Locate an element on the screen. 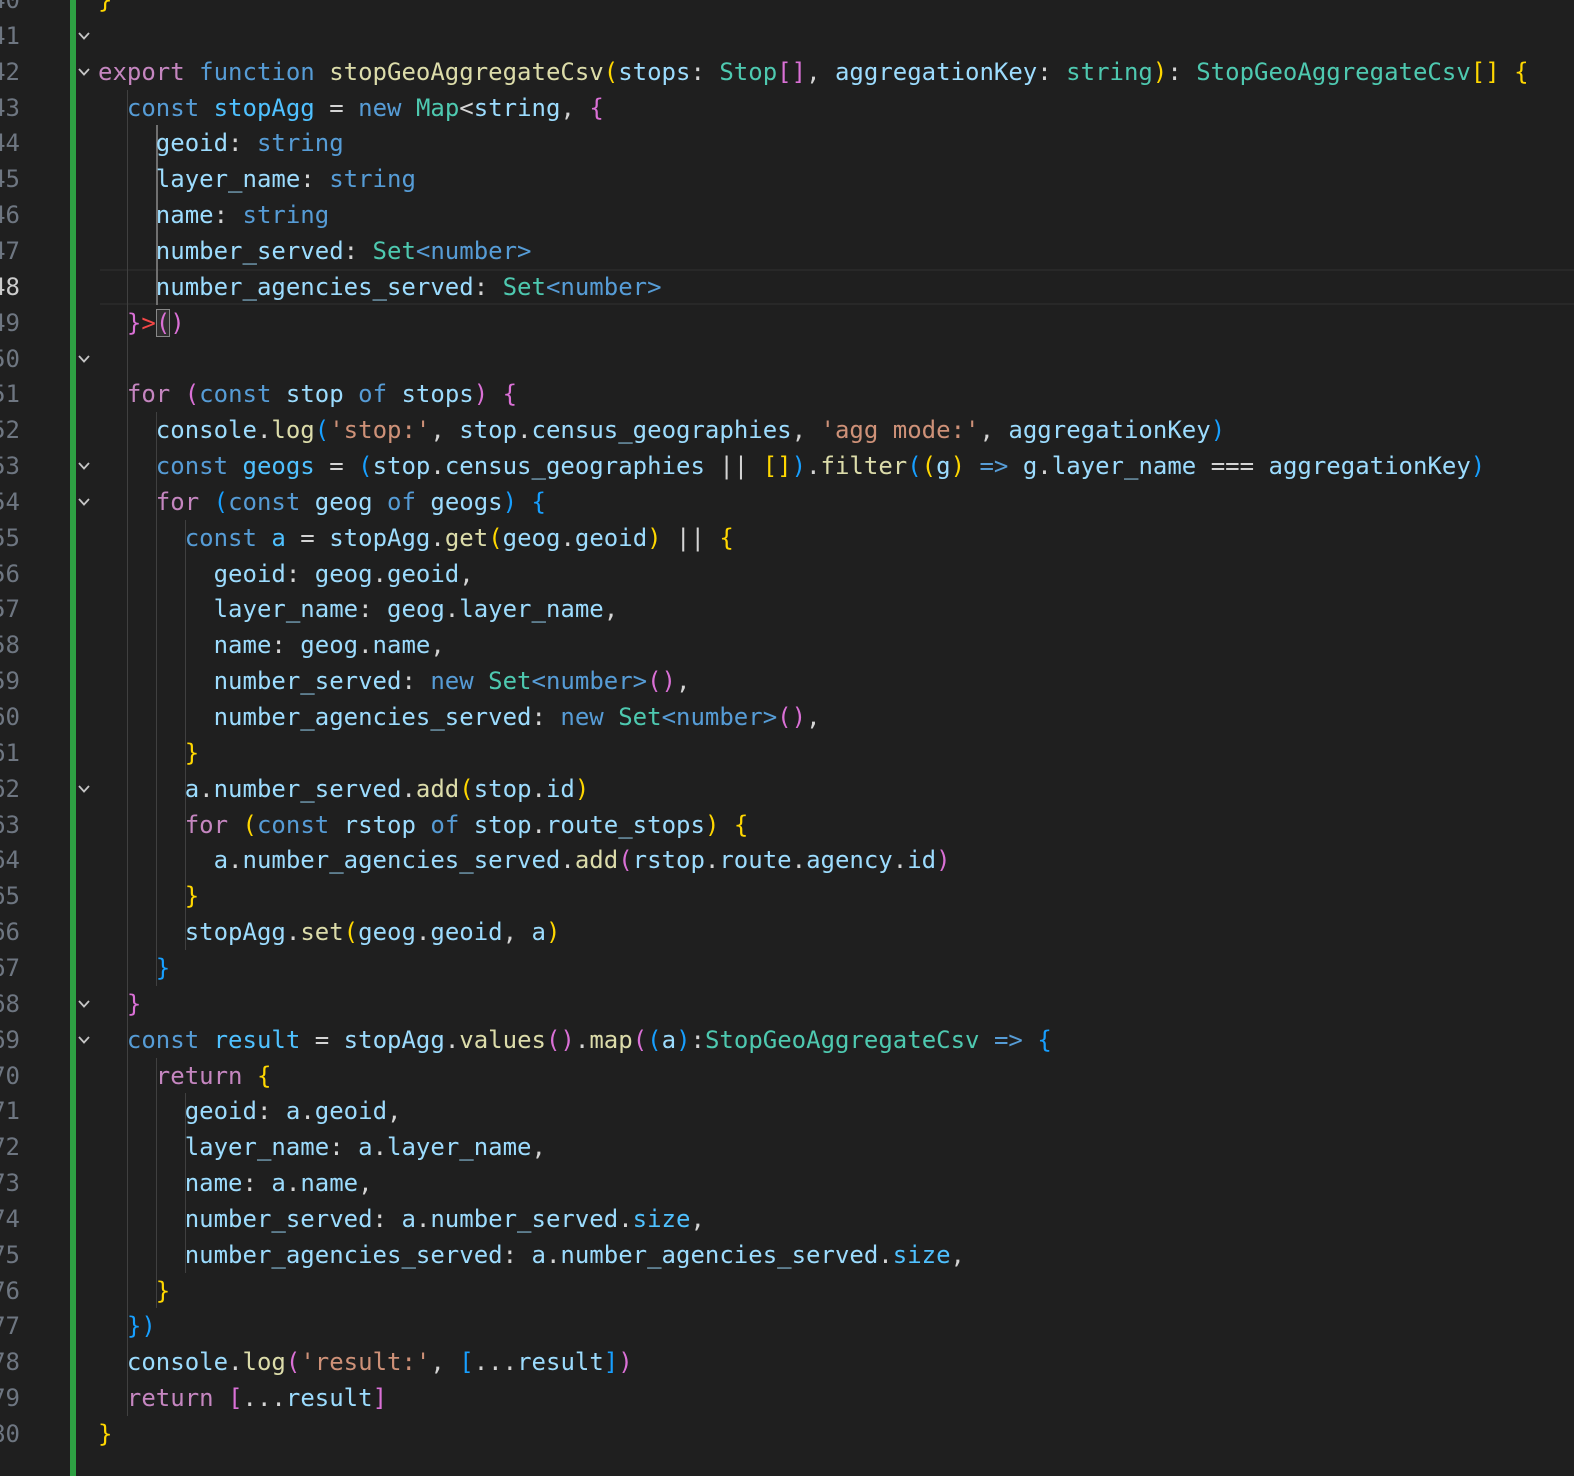 This screenshot has height=1476, width=1574. line-number: 60 is located at coordinates (10, 717).